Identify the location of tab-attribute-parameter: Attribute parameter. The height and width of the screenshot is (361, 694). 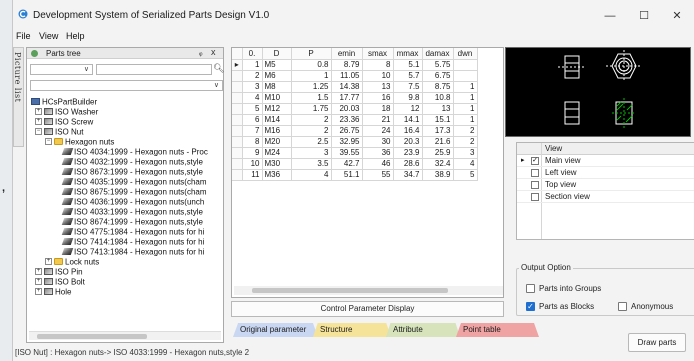
(423, 330).